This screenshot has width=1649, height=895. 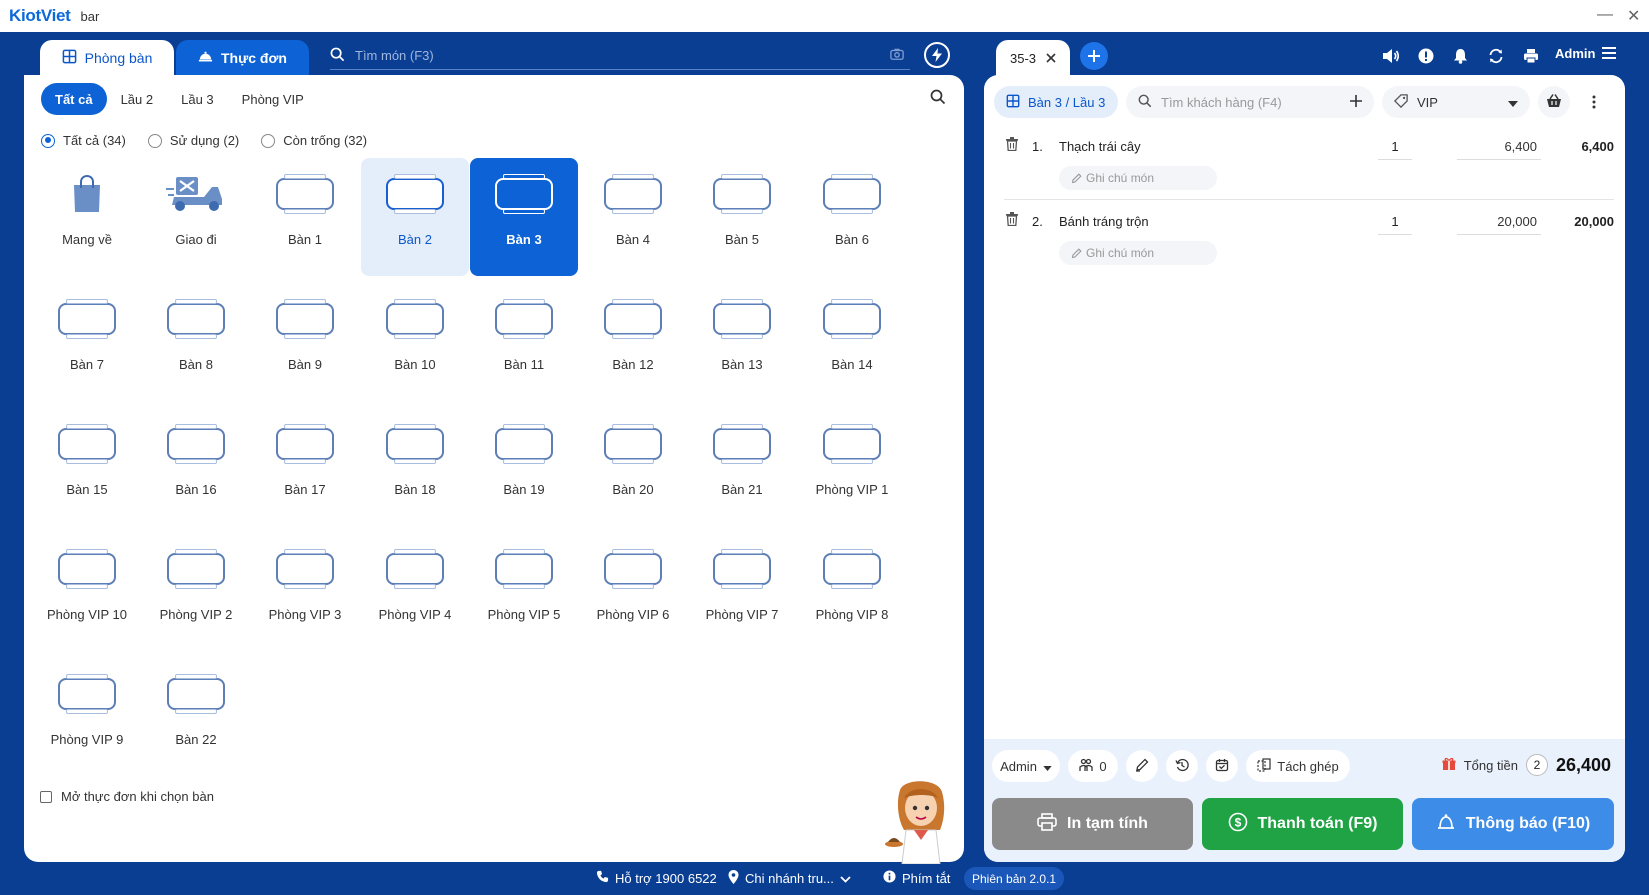 What do you see at coordinates (325, 140) in the screenshot?
I see `filter-empty-label: Còn trống (32)` at bounding box center [325, 140].